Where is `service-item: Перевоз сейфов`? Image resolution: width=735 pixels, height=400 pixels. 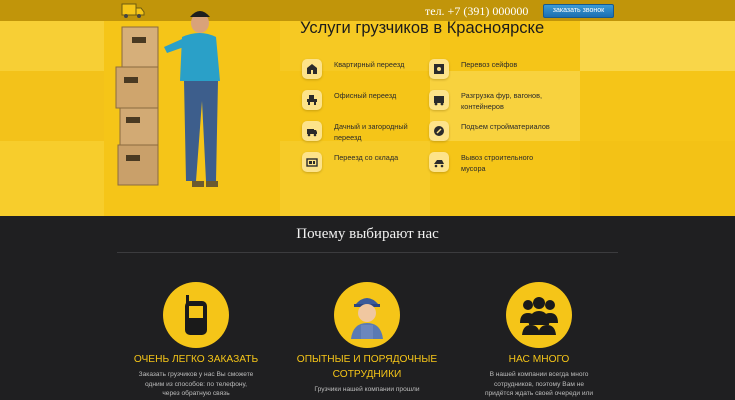 service-item: Перевоз сейфов is located at coordinates (494, 69).